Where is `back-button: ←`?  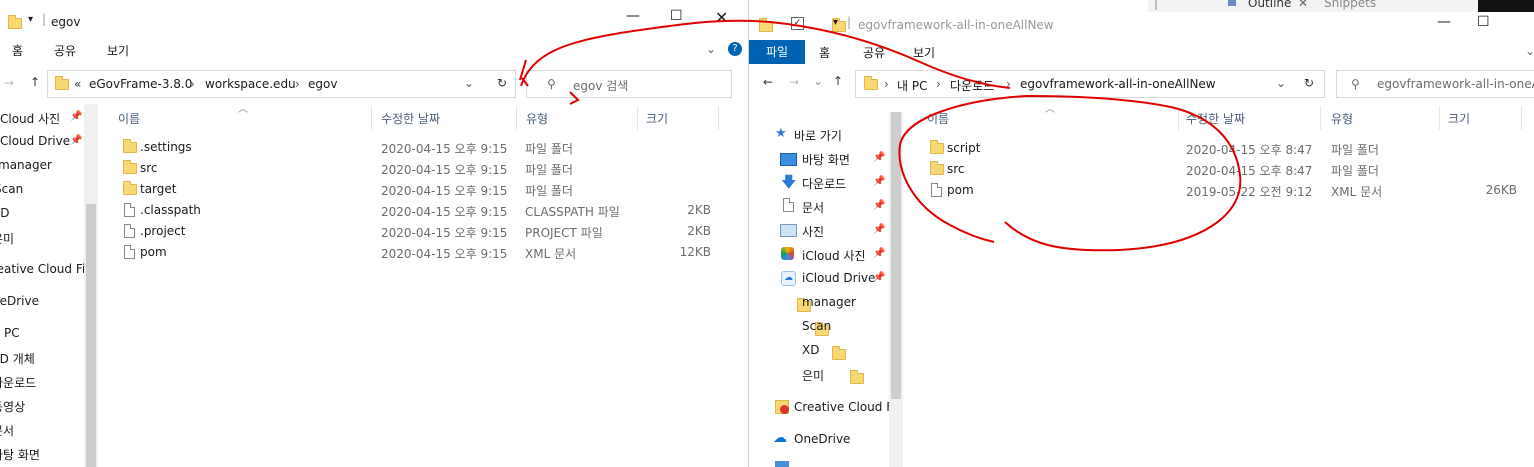 back-button: ← is located at coordinates (768, 82).